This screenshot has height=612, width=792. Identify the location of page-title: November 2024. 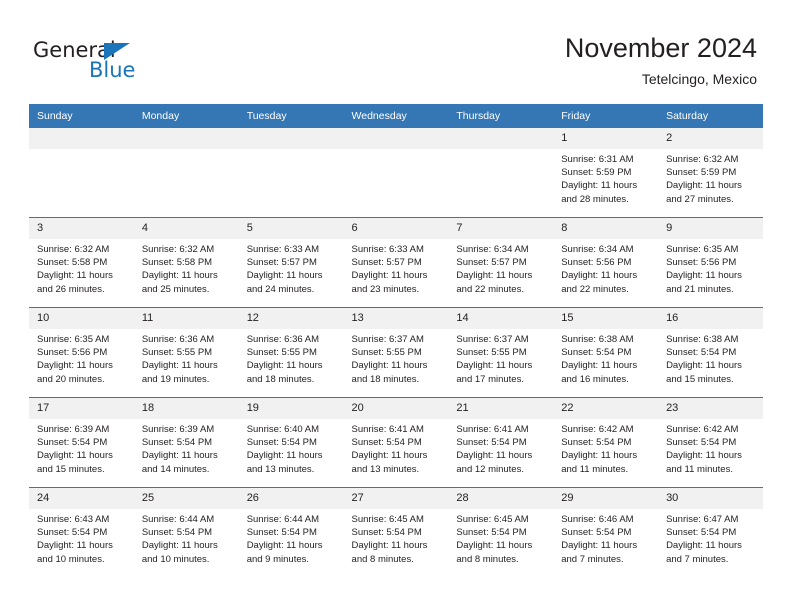
(660, 48).